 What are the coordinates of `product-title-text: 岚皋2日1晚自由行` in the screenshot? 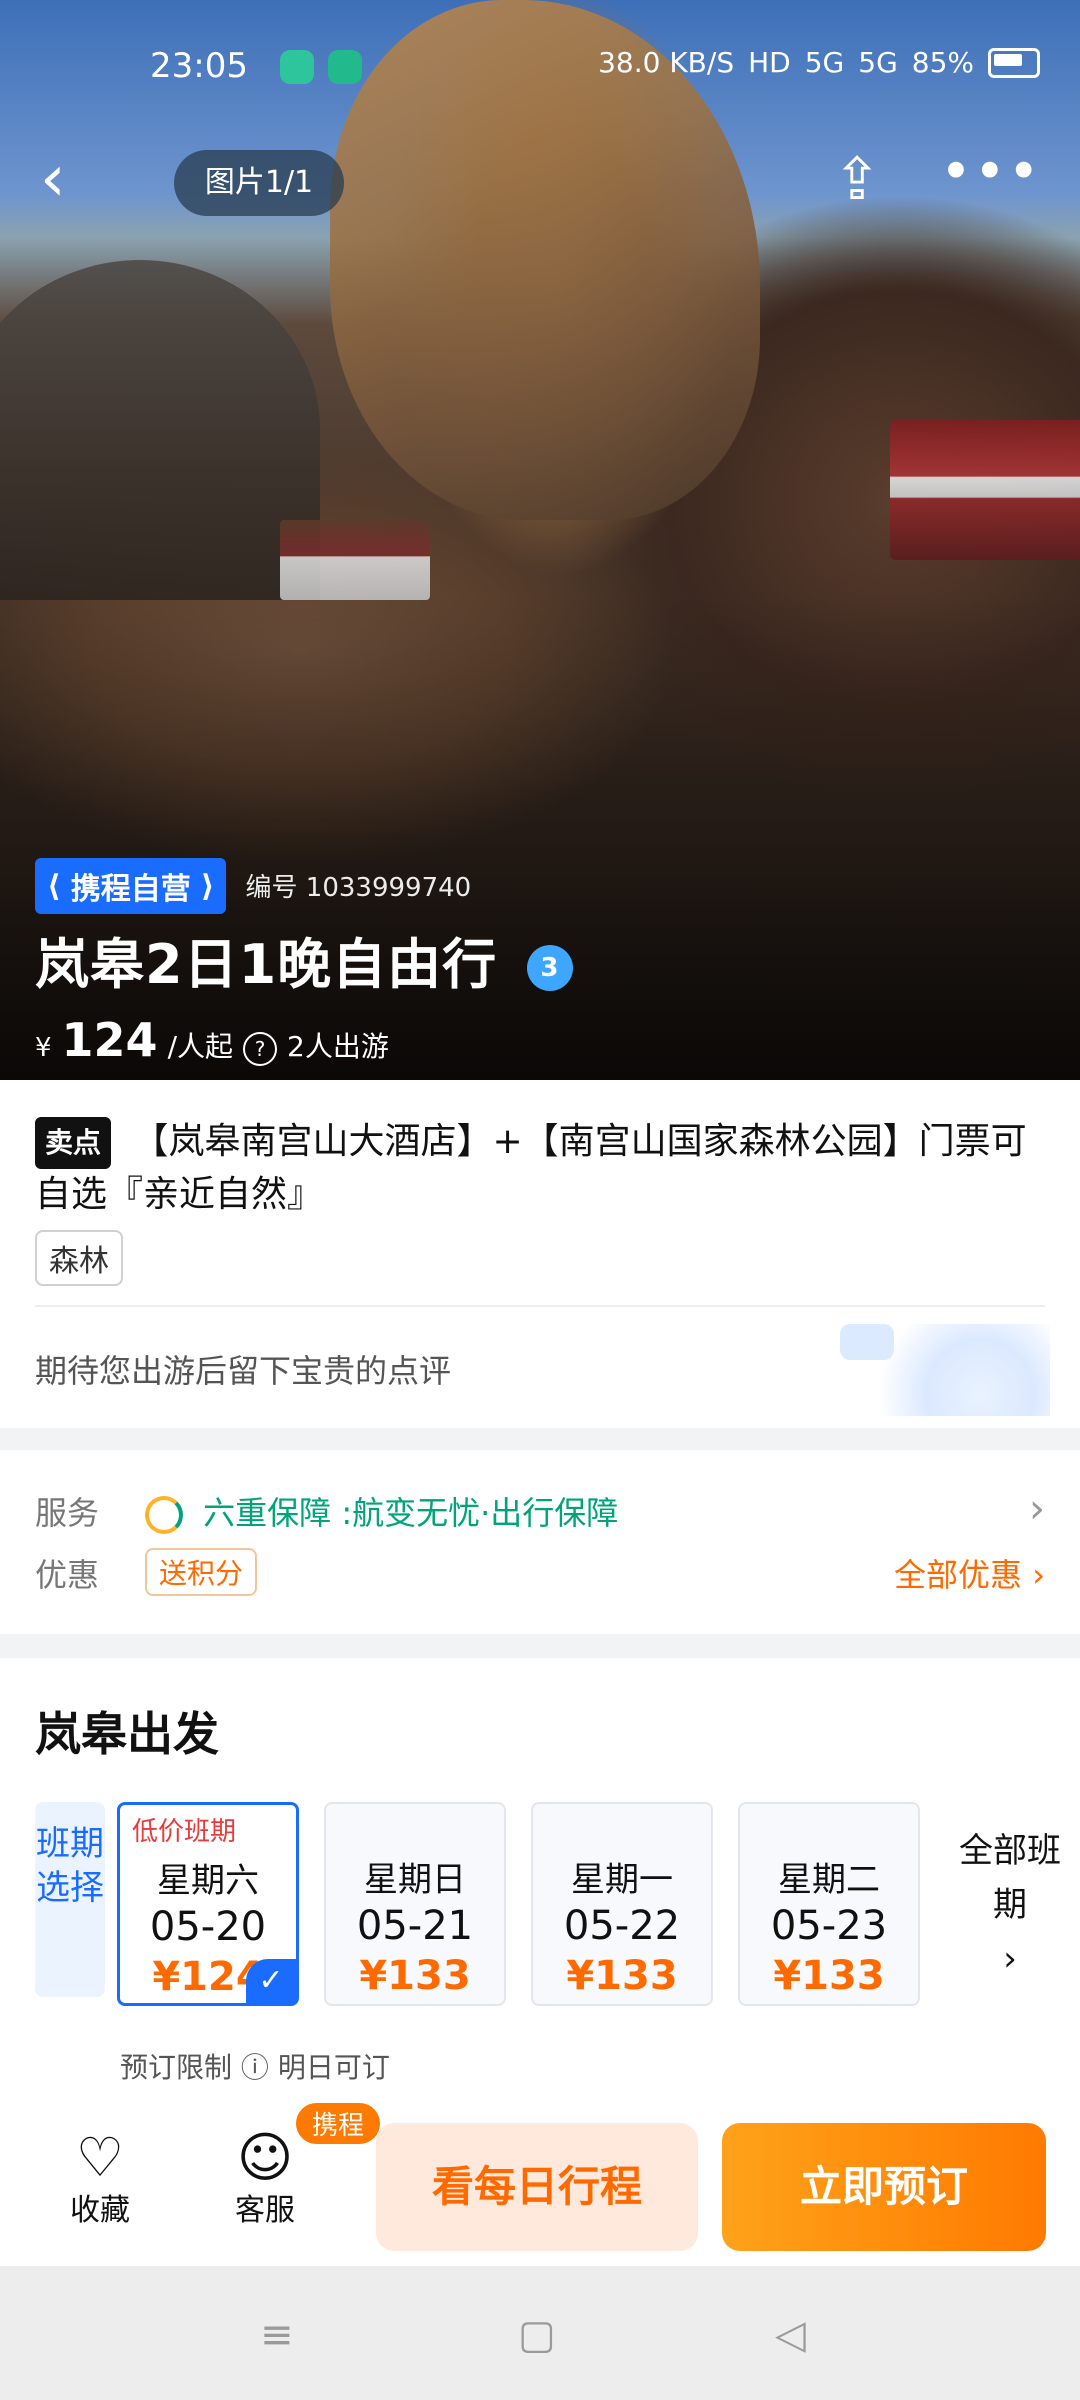 It's located at (266, 964).